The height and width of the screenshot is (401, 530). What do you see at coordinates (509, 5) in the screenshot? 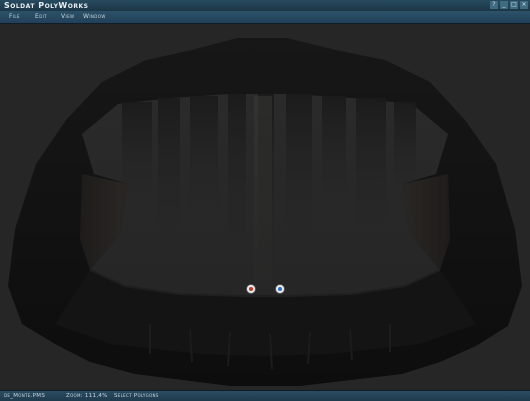
I see `window-controls: ? _ □ ×` at bounding box center [509, 5].